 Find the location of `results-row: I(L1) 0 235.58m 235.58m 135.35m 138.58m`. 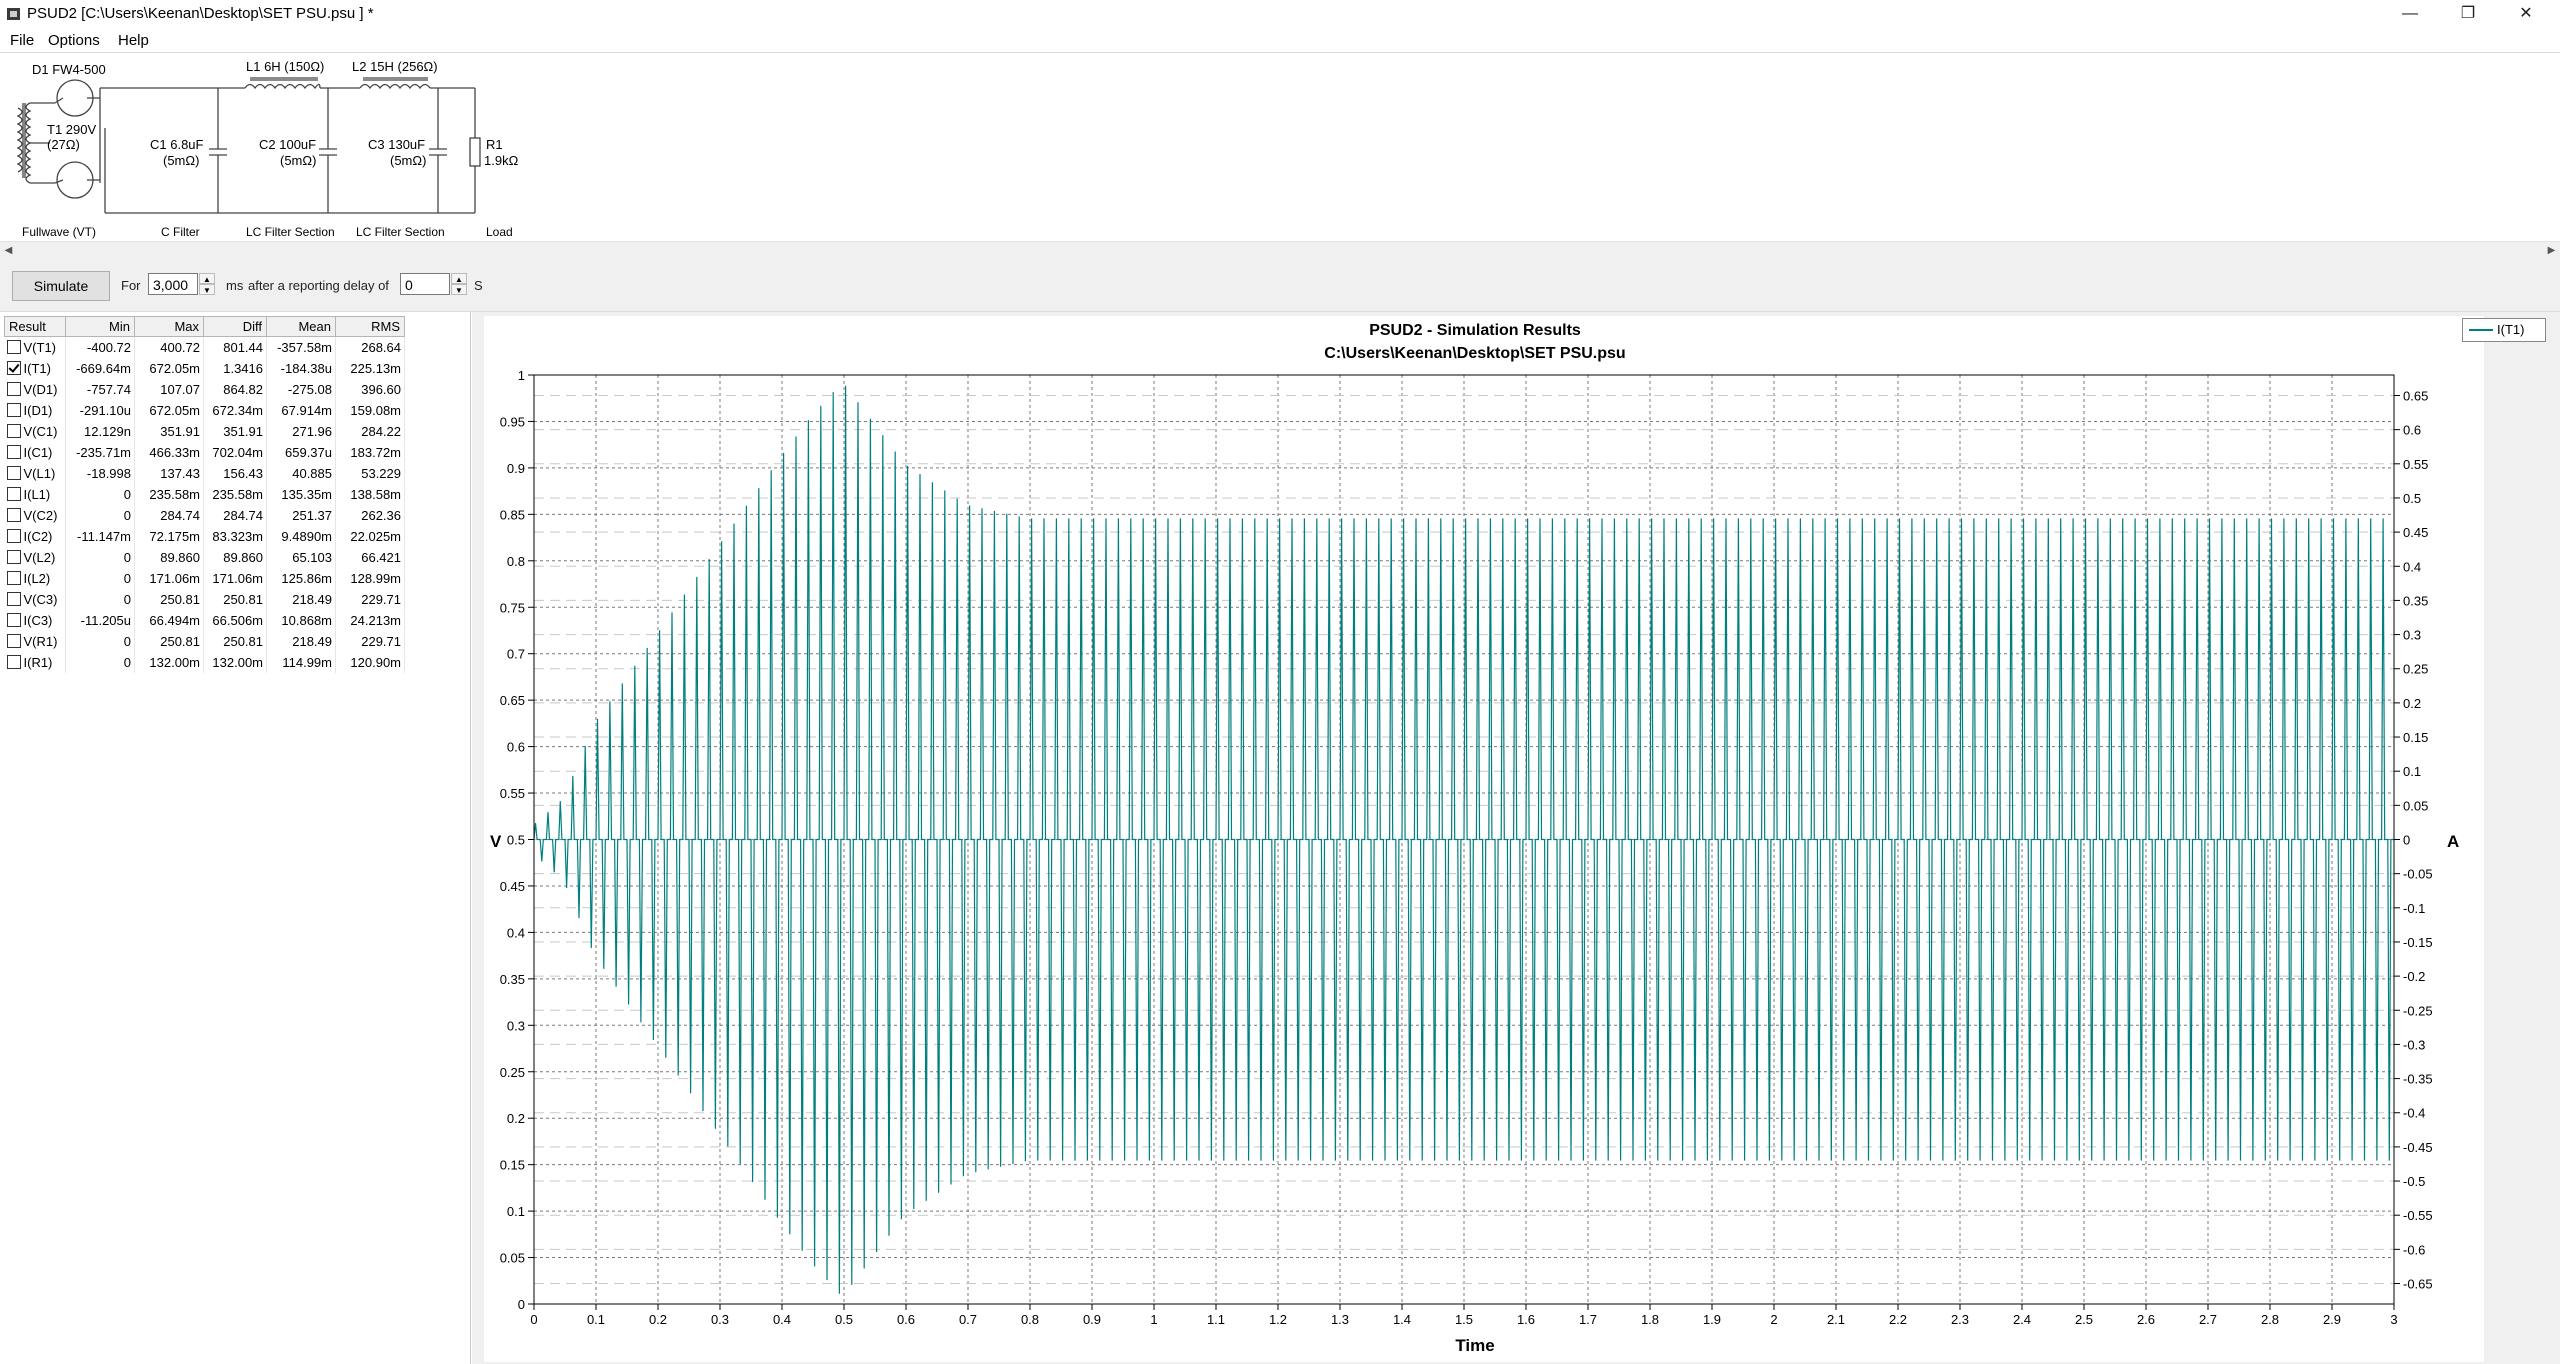

results-row: I(L1) 0 235.58m 235.58m 135.35m 138.58m is located at coordinates (204, 494).